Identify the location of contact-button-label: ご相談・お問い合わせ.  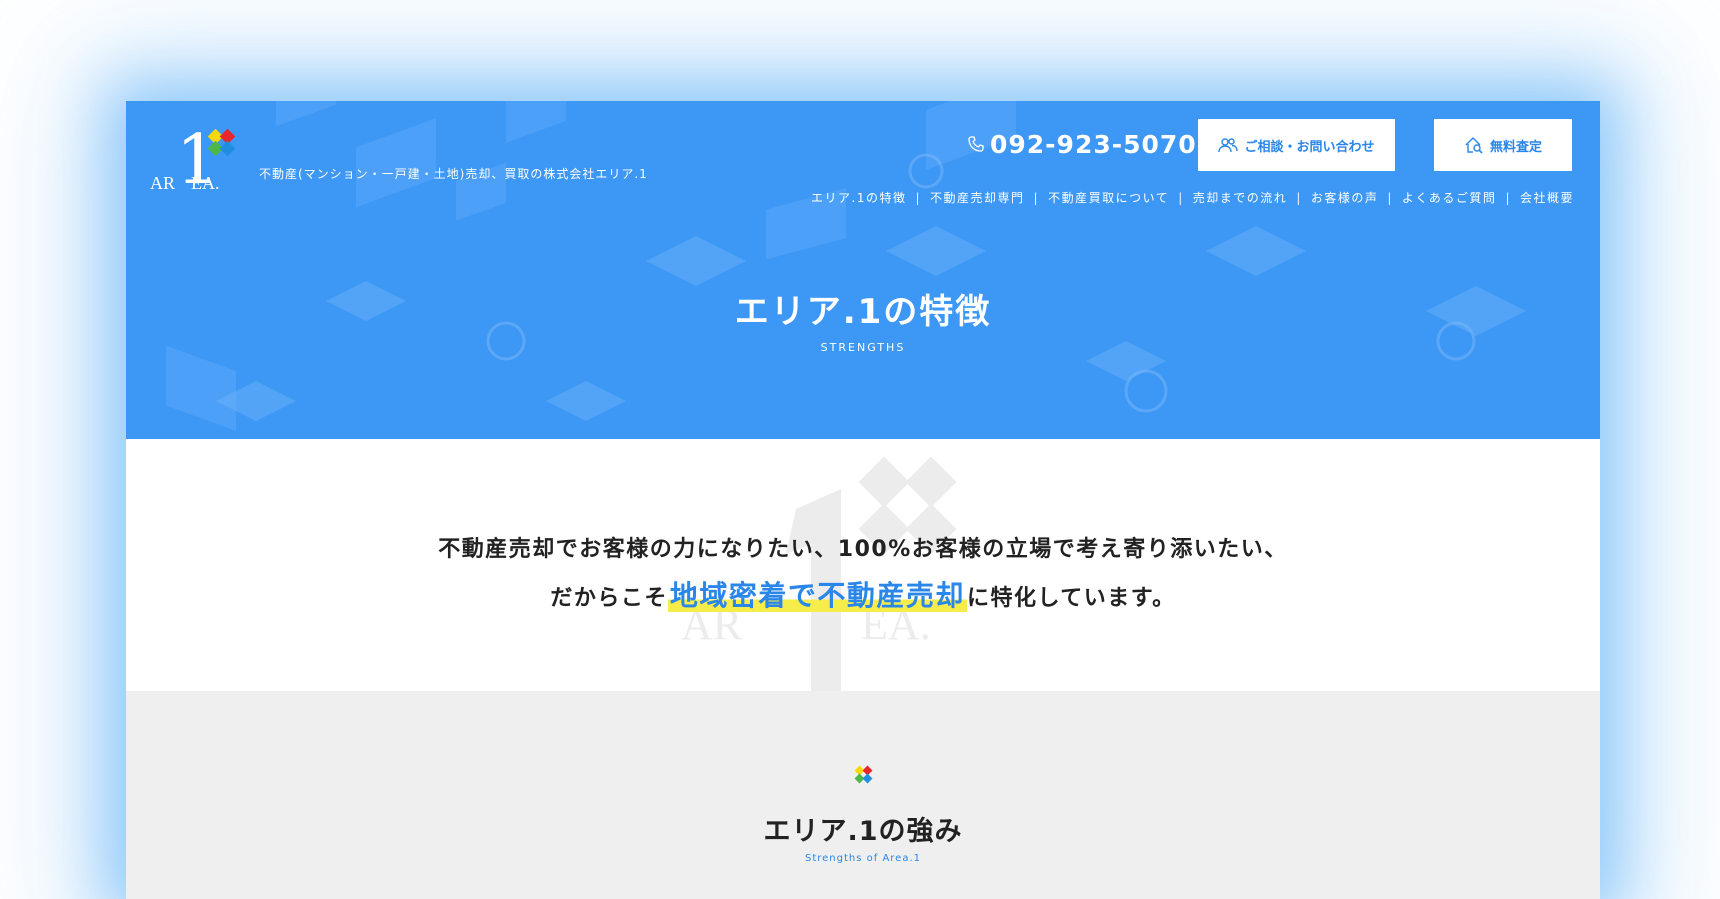
(1309, 147).